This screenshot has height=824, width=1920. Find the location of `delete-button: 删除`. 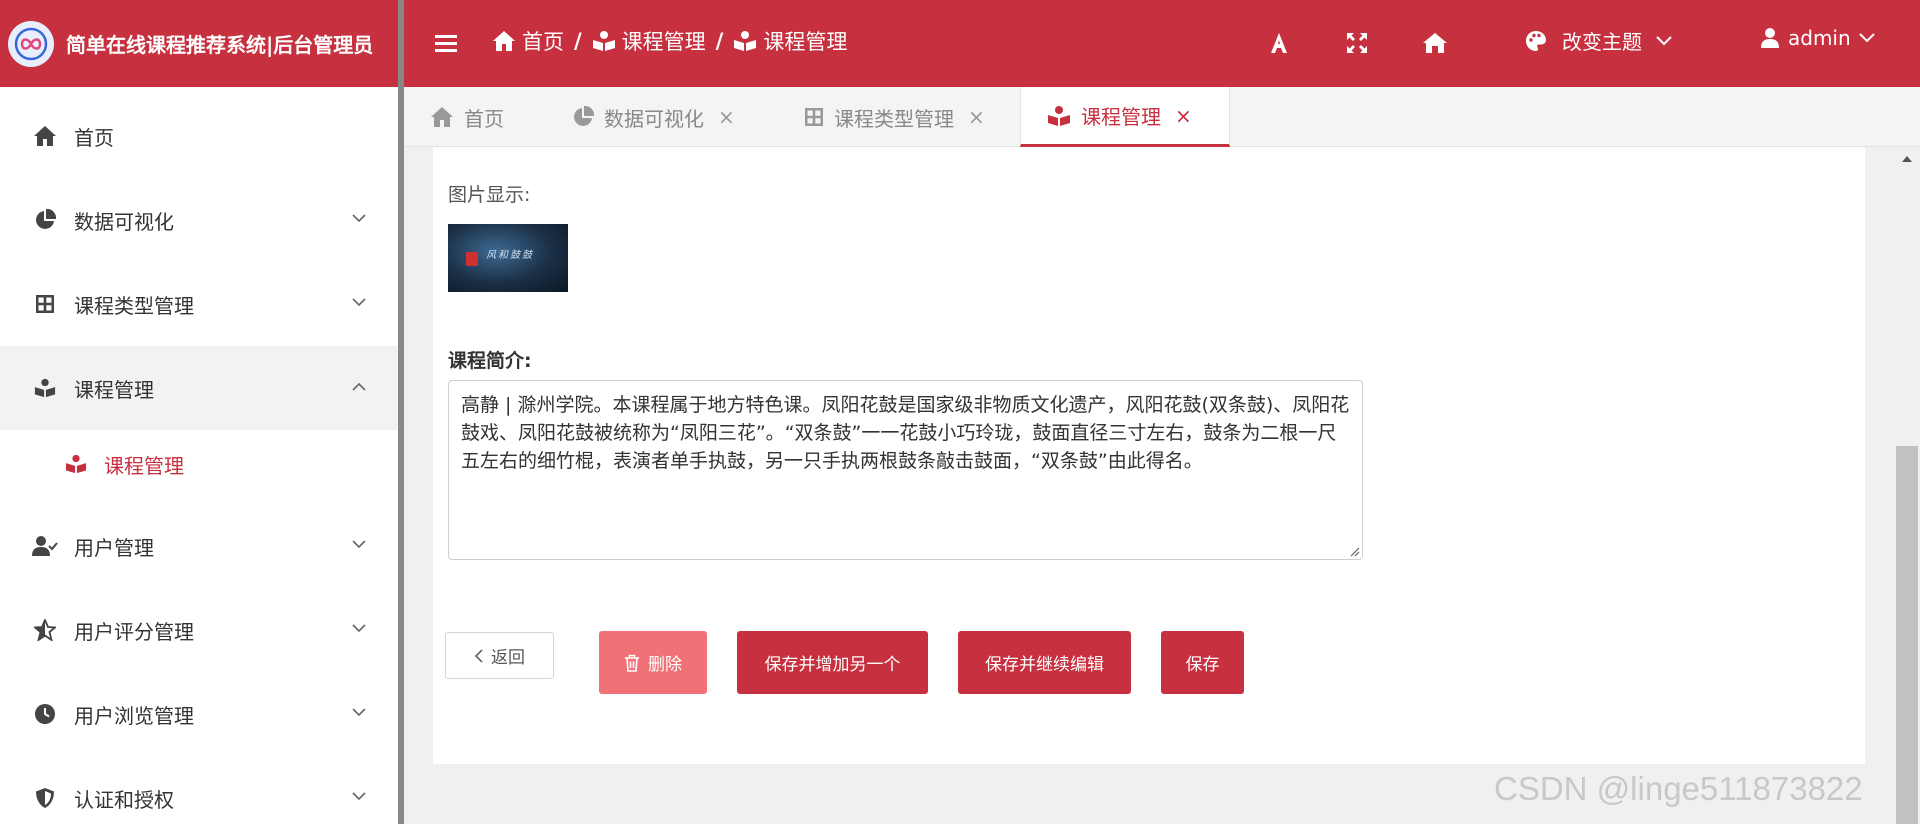

delete-button: 删除 is located at coordinates (653, 662).